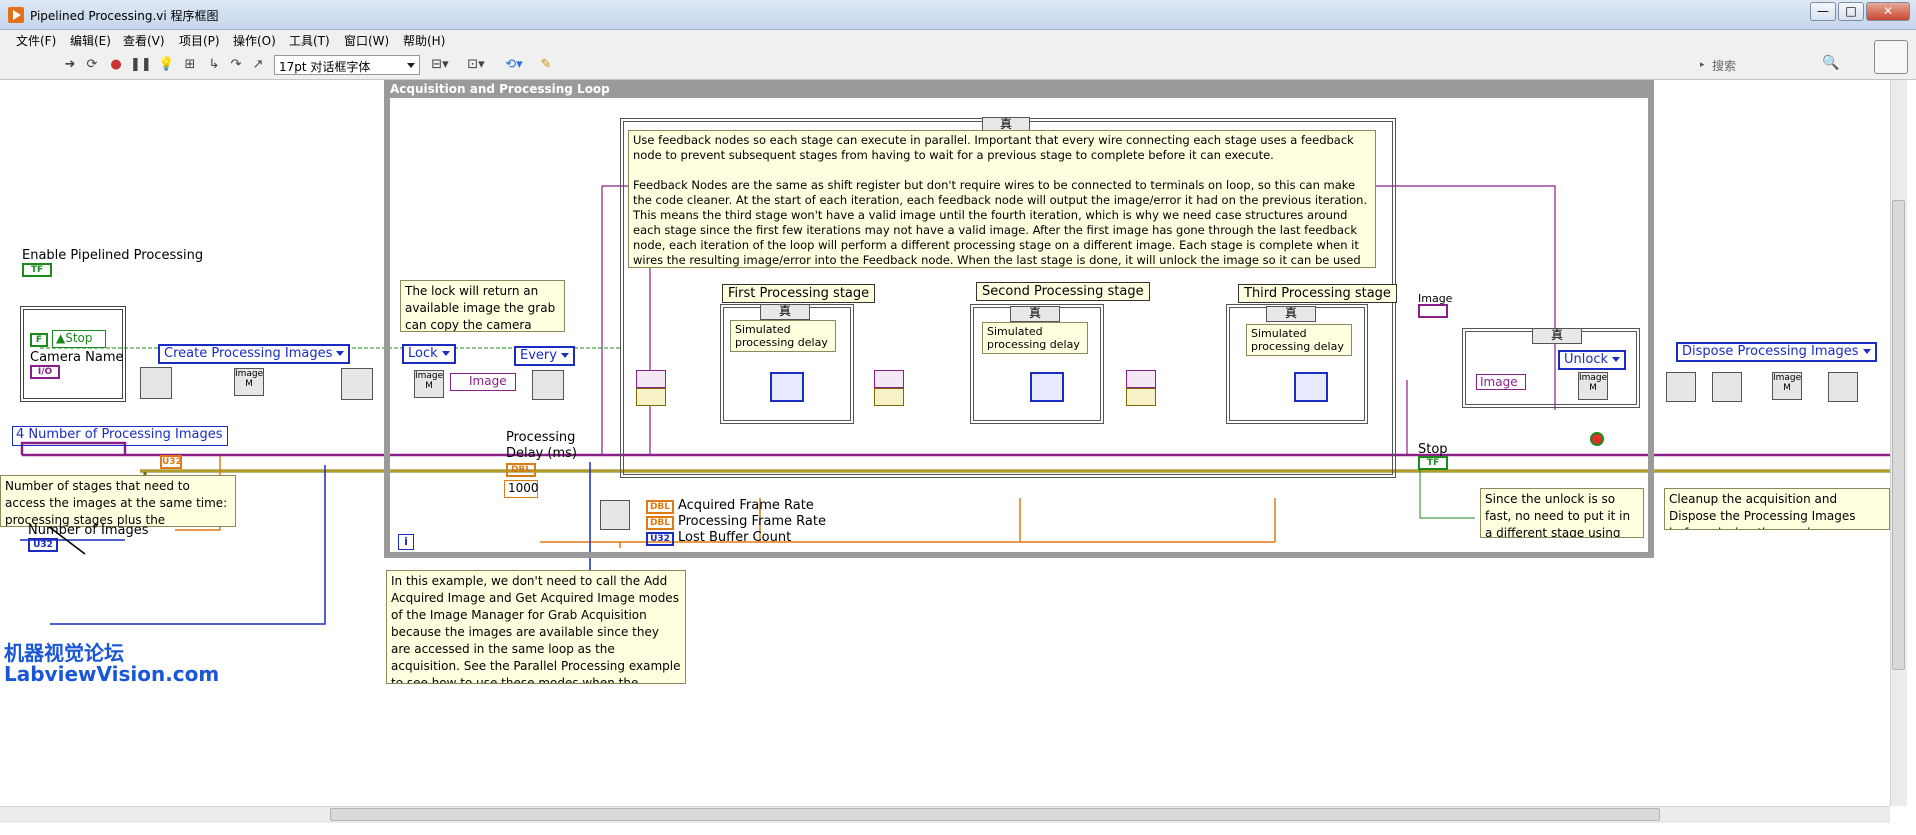 The height and width of the screenshot is (835, 1916). I want to click on acq-rate-terminal: DBL, so click(660, 507).